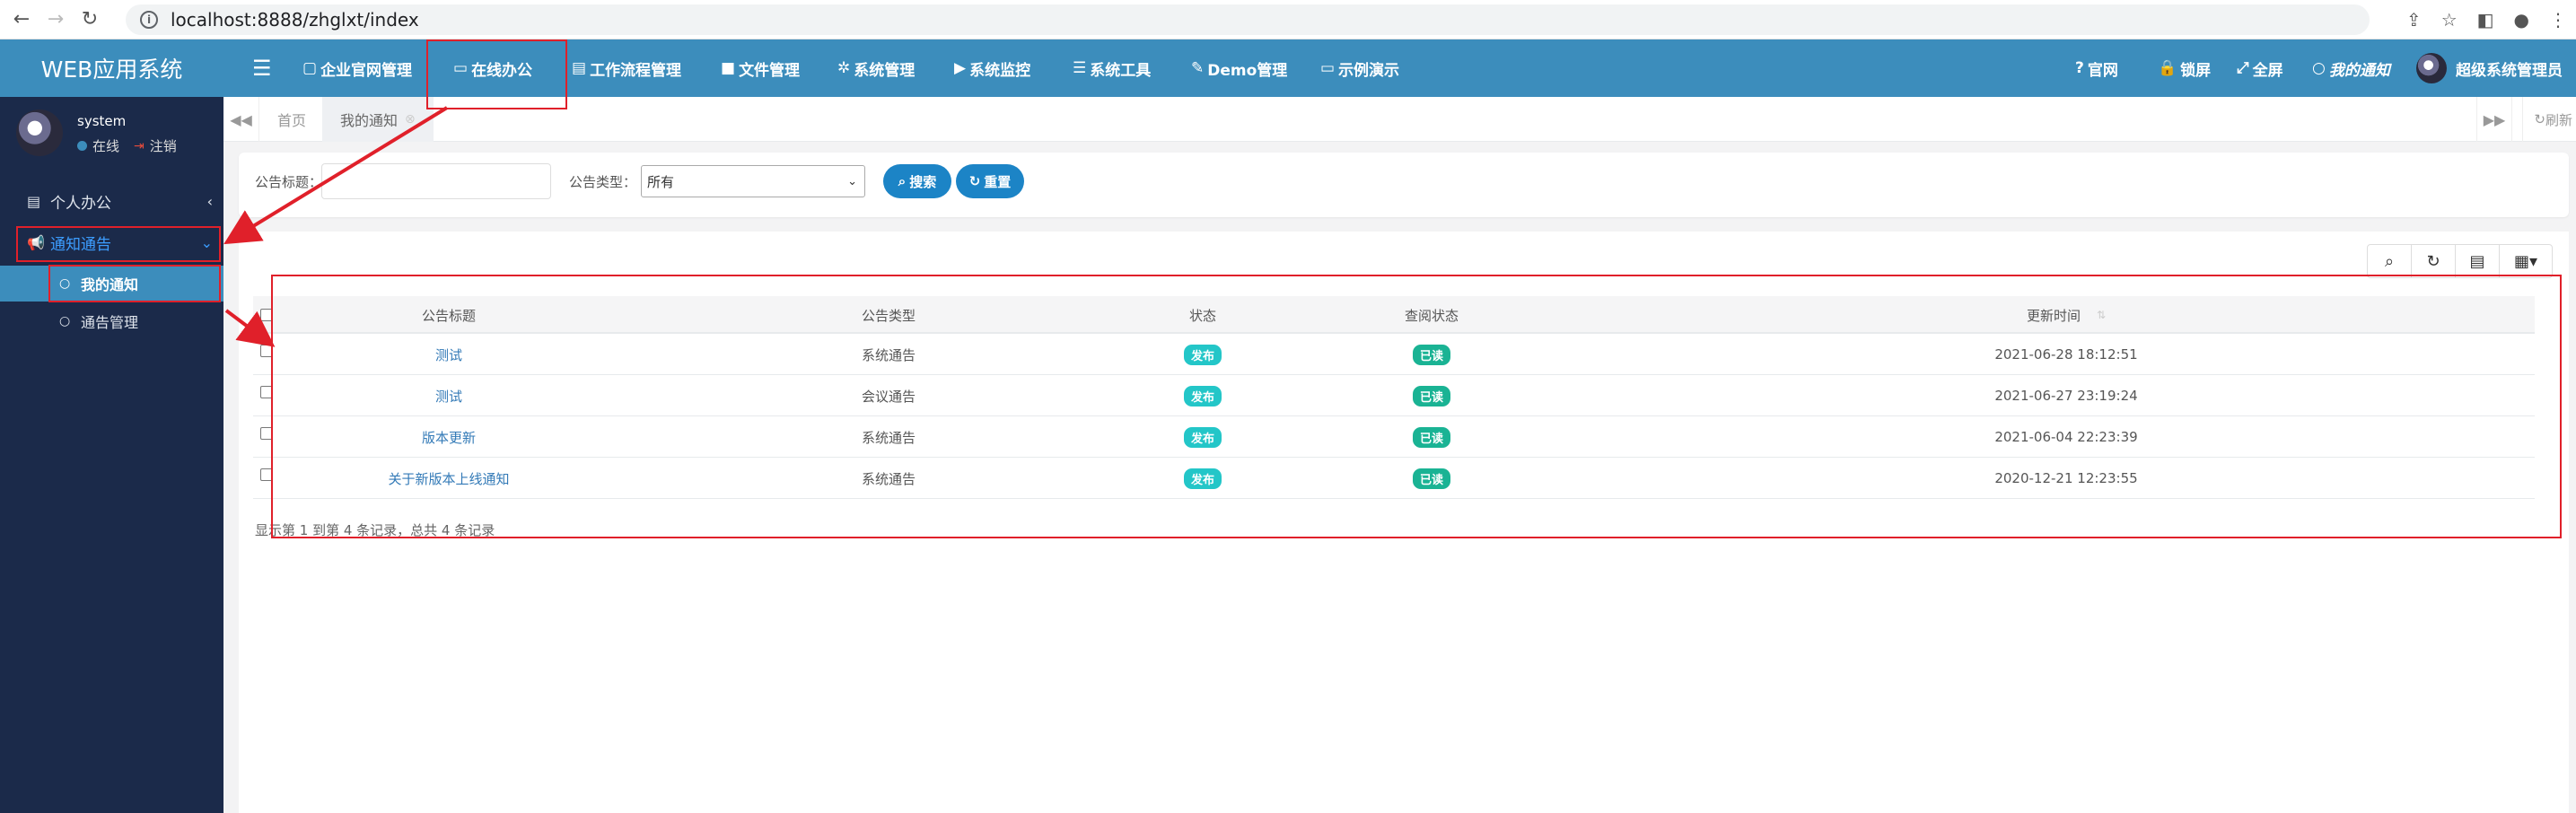  I want to click on arrow-to-table, so click(250, 328).